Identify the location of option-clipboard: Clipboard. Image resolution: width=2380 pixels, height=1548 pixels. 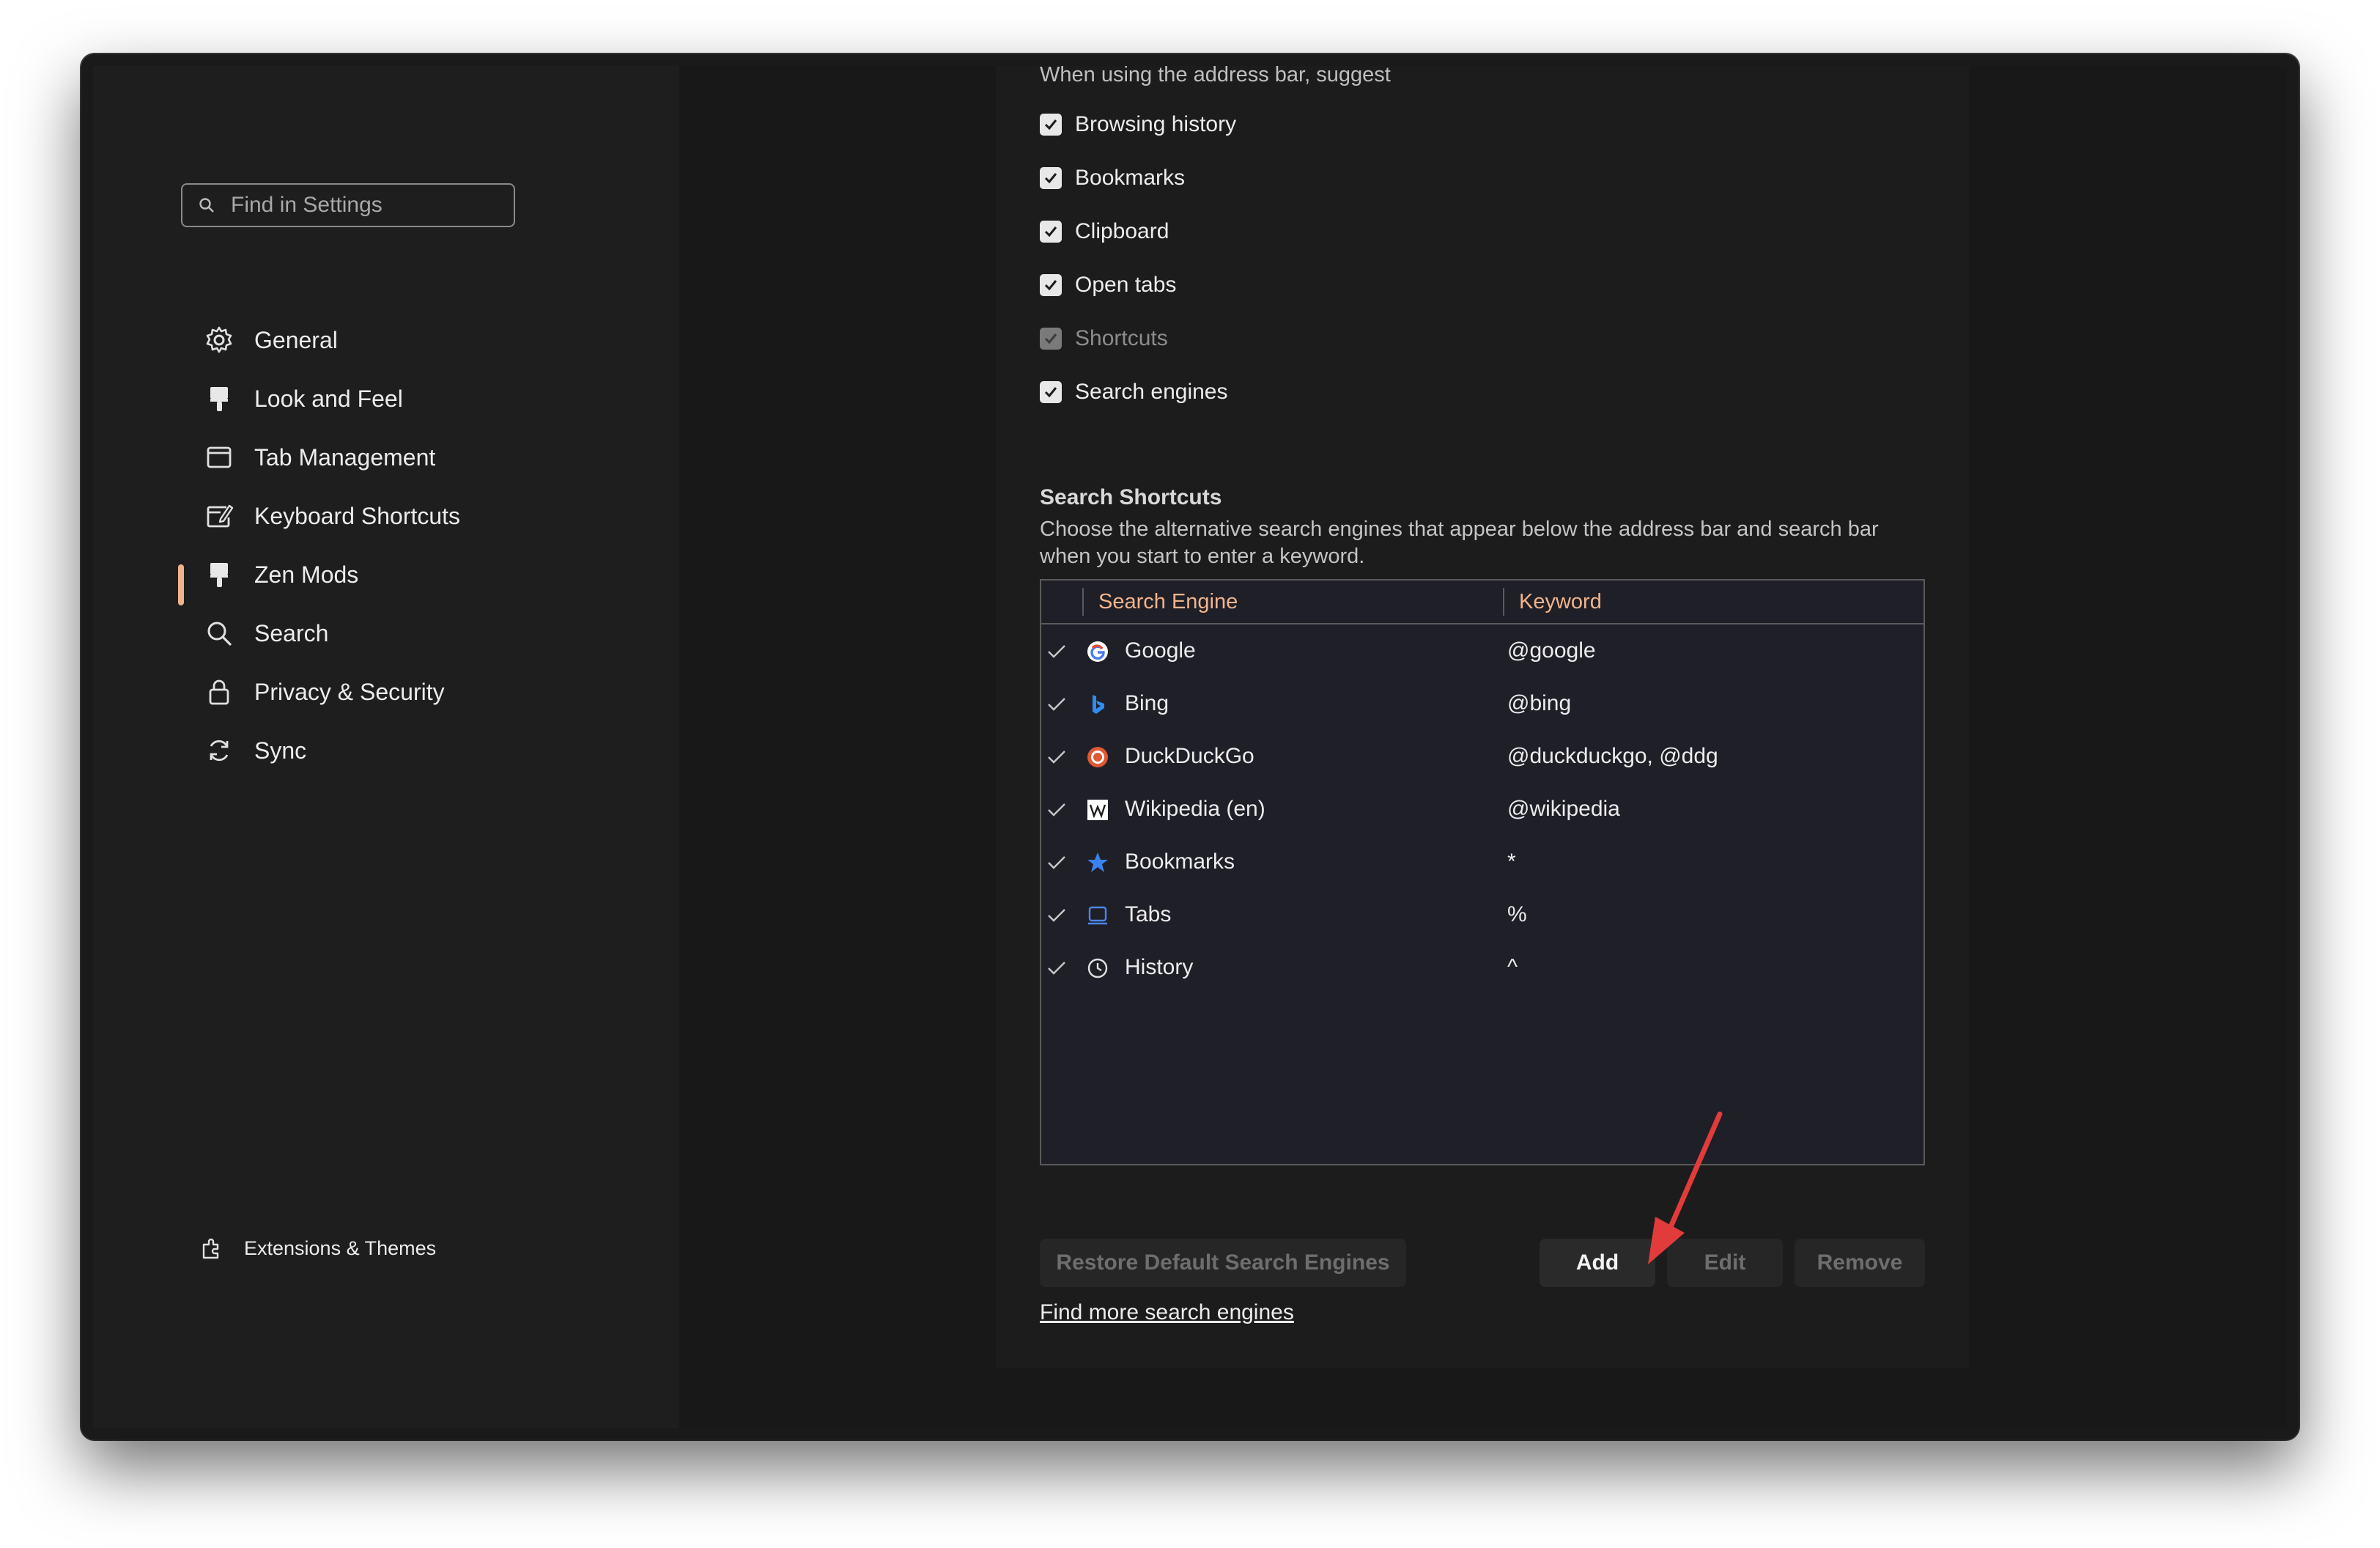
(1104, 231).